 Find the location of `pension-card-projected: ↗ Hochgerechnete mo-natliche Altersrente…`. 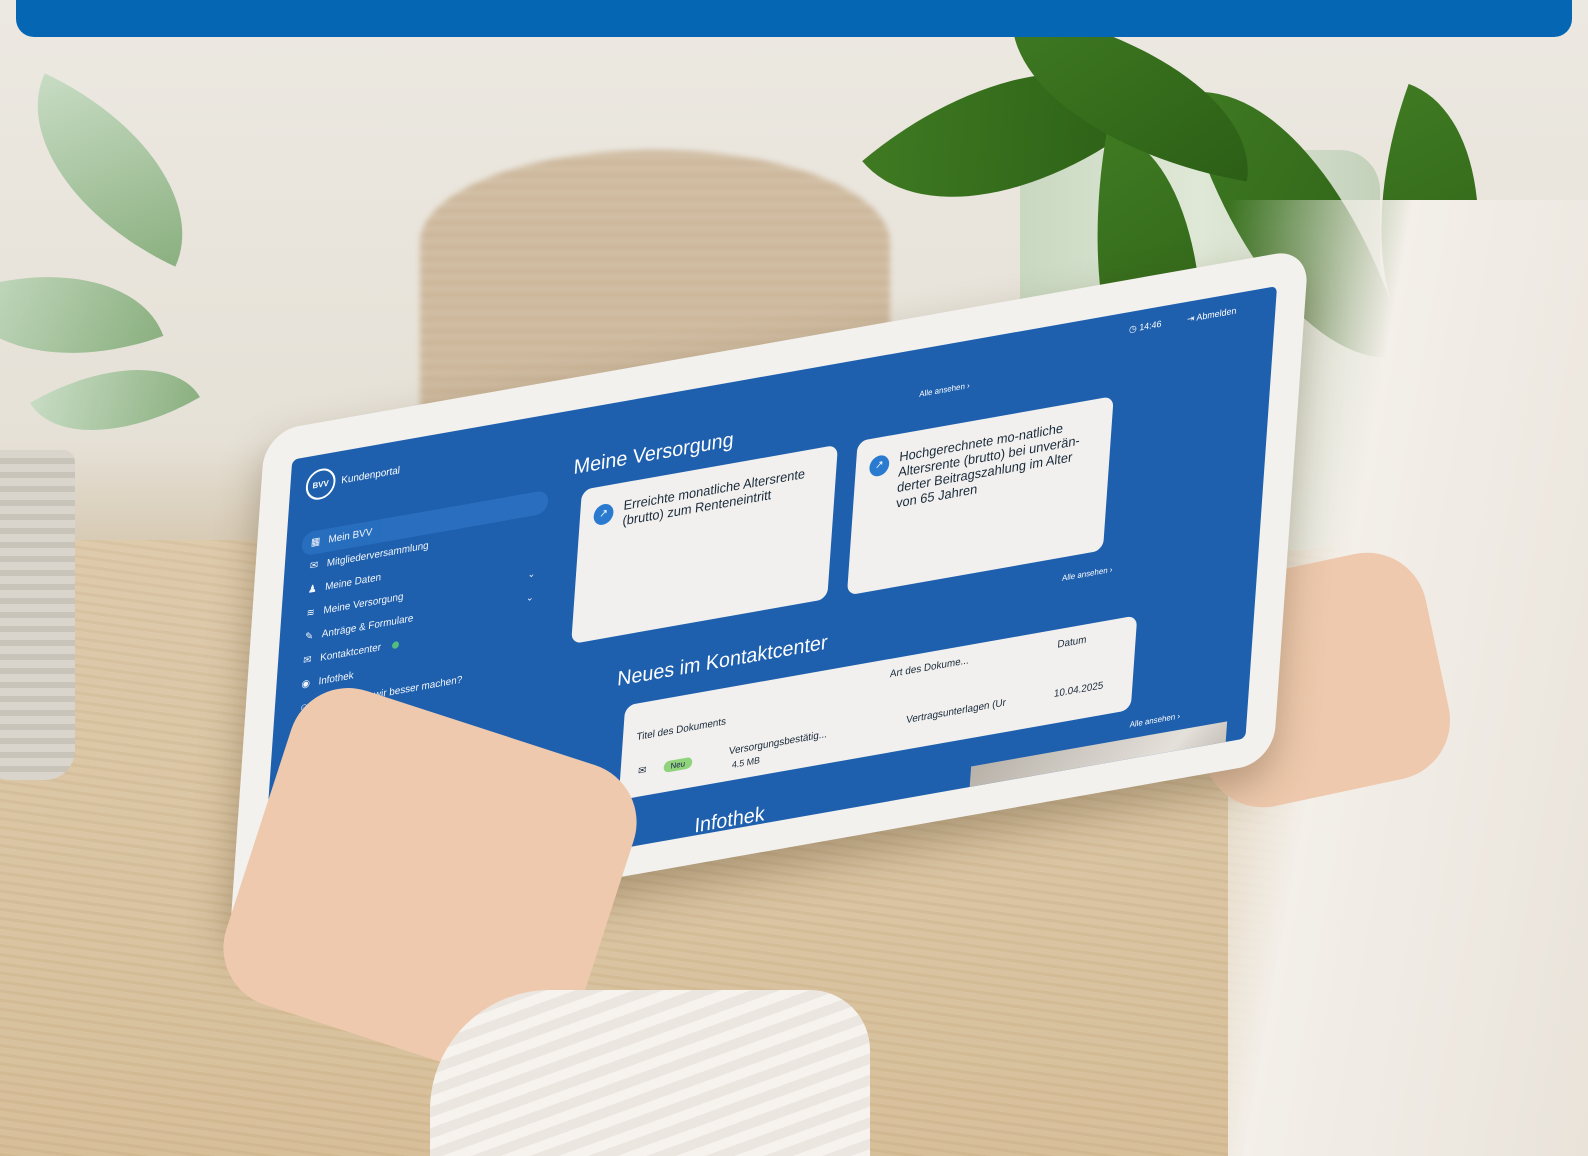

pension-card-projected: ↗ Hochgerechnete mo-natliche Altersrente… is located at coordinates (980, 496).